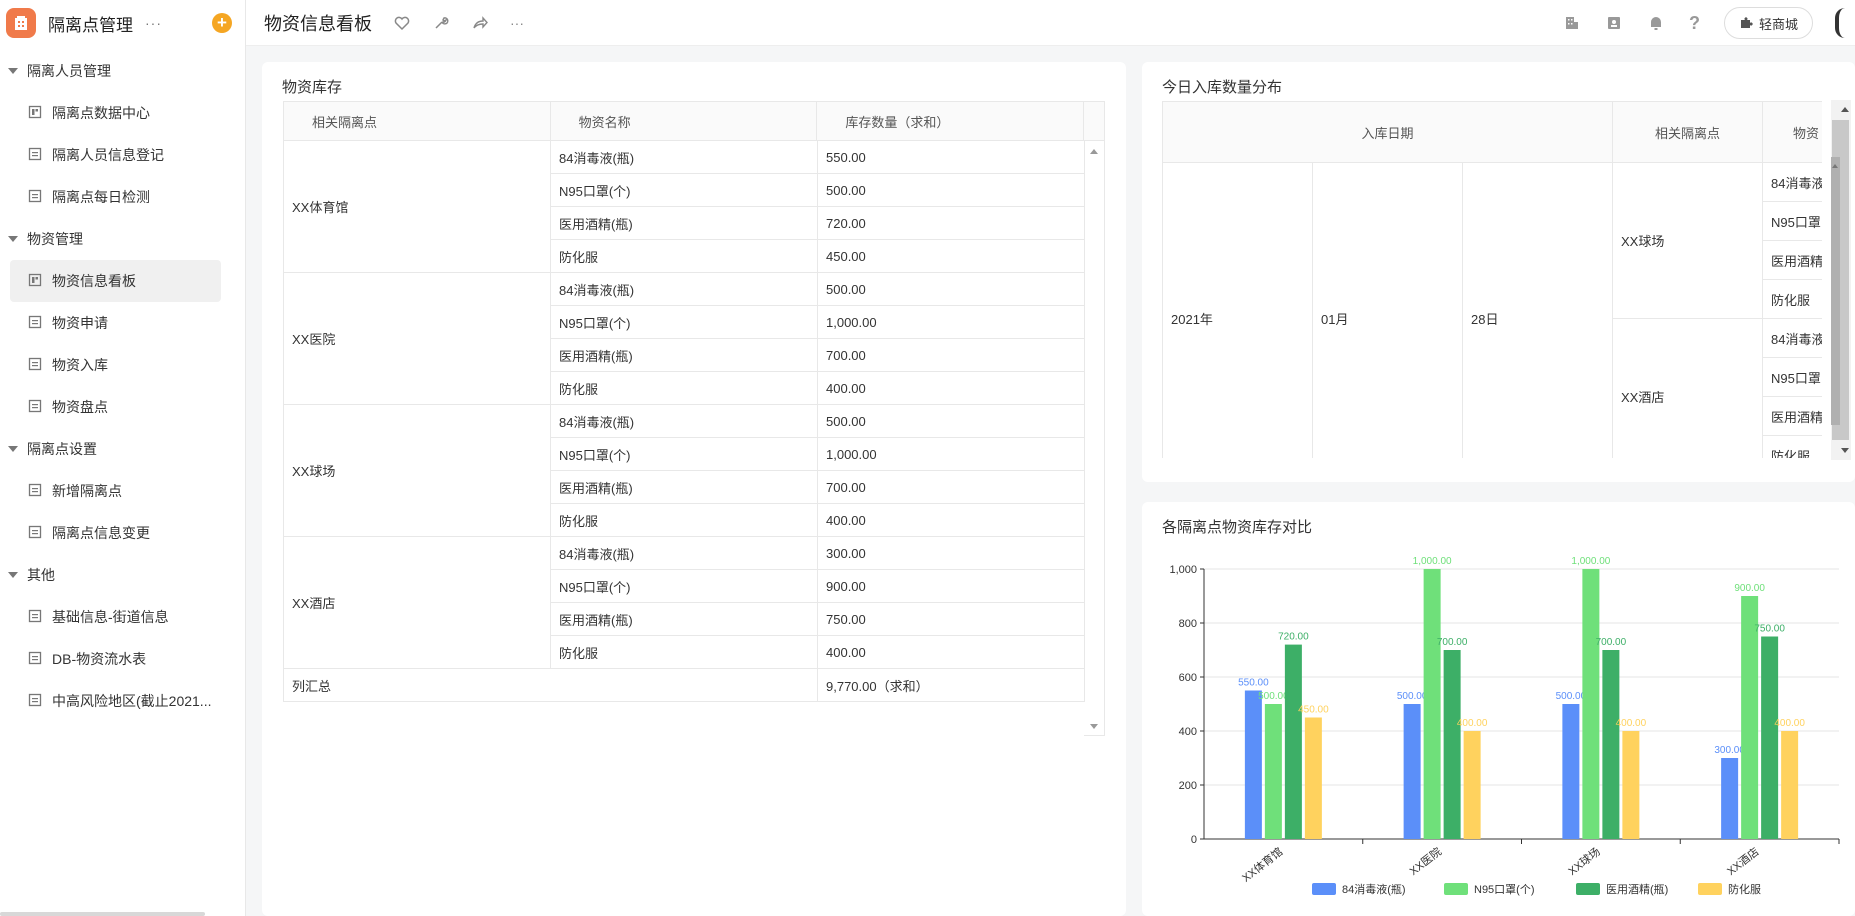 The image size is (1855, 916). I want to click on sidebar-group: 其他, so click(122, 575).